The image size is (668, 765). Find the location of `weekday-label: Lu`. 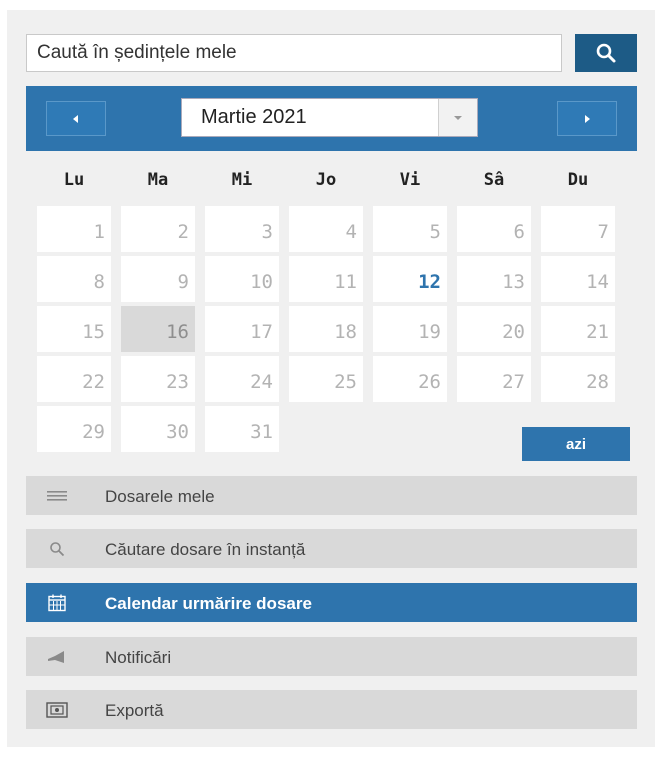

weekday-label: Lu is located at coordinates (74, 180).